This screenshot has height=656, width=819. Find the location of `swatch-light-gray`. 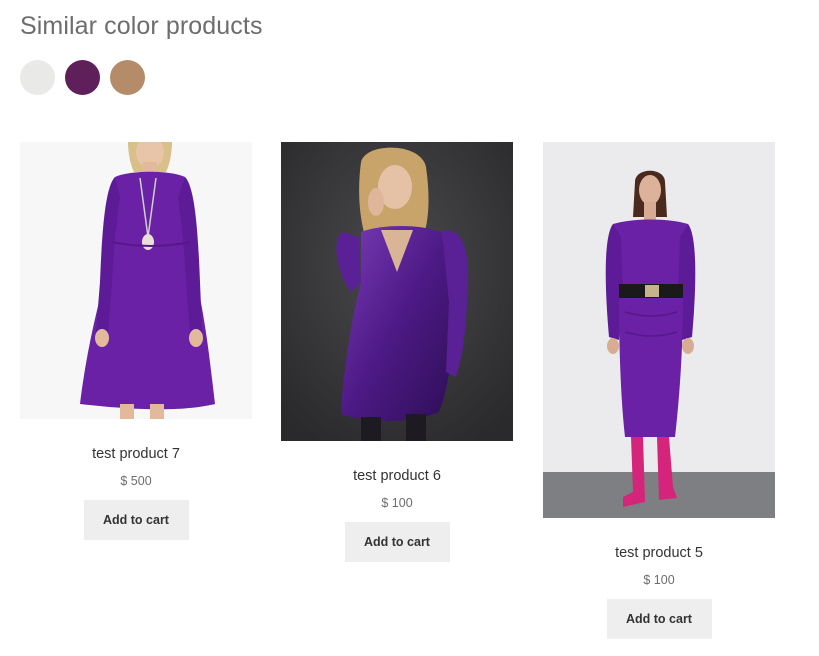

swatch-light-gray is located at coordinates (37, 77).